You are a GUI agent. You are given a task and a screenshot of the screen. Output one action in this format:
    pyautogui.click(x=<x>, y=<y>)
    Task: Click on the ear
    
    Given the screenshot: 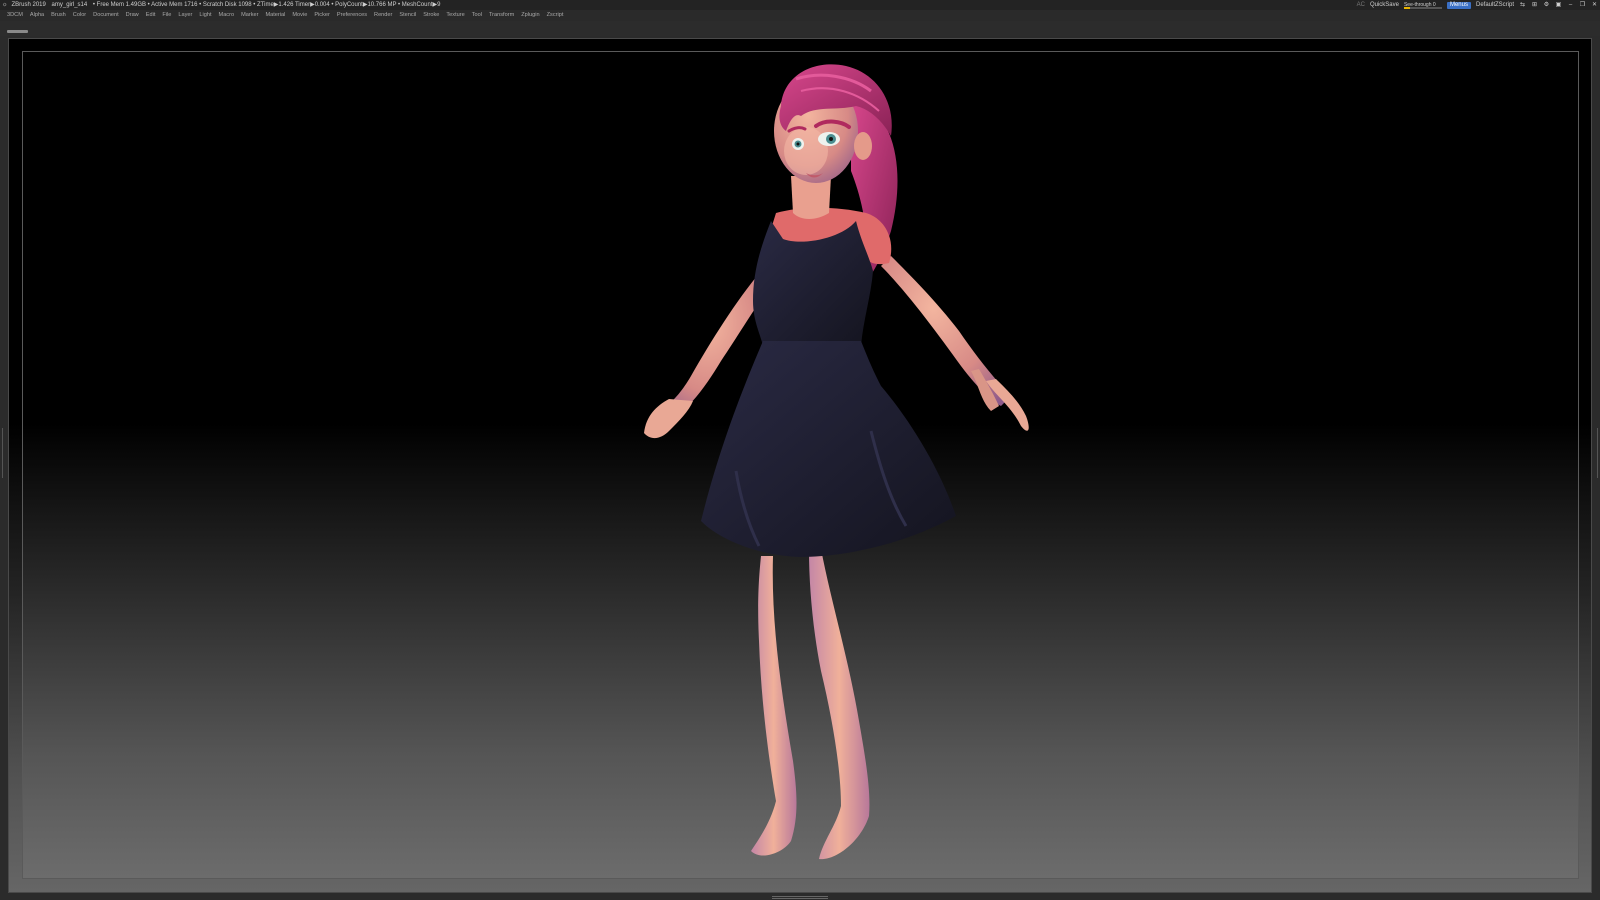 What is the action you would take?
    pyautogui.click(x=863, y=146)
    